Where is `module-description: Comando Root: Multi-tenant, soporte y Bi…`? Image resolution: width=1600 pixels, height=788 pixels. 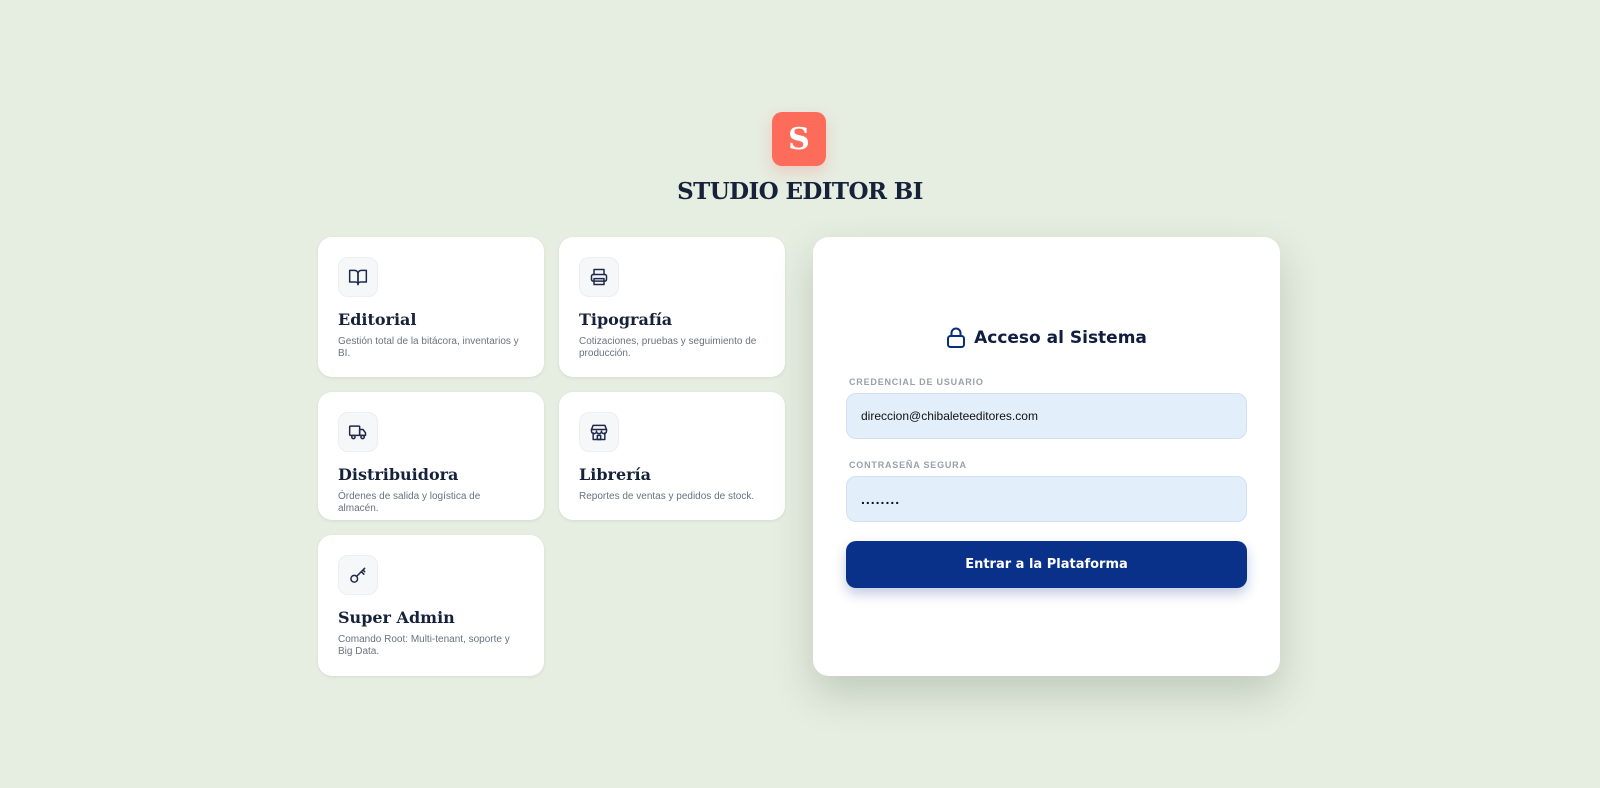
module-description: Comando Root: Multi-tenant, soporte y Bi… is located at coordinates (424, 645).